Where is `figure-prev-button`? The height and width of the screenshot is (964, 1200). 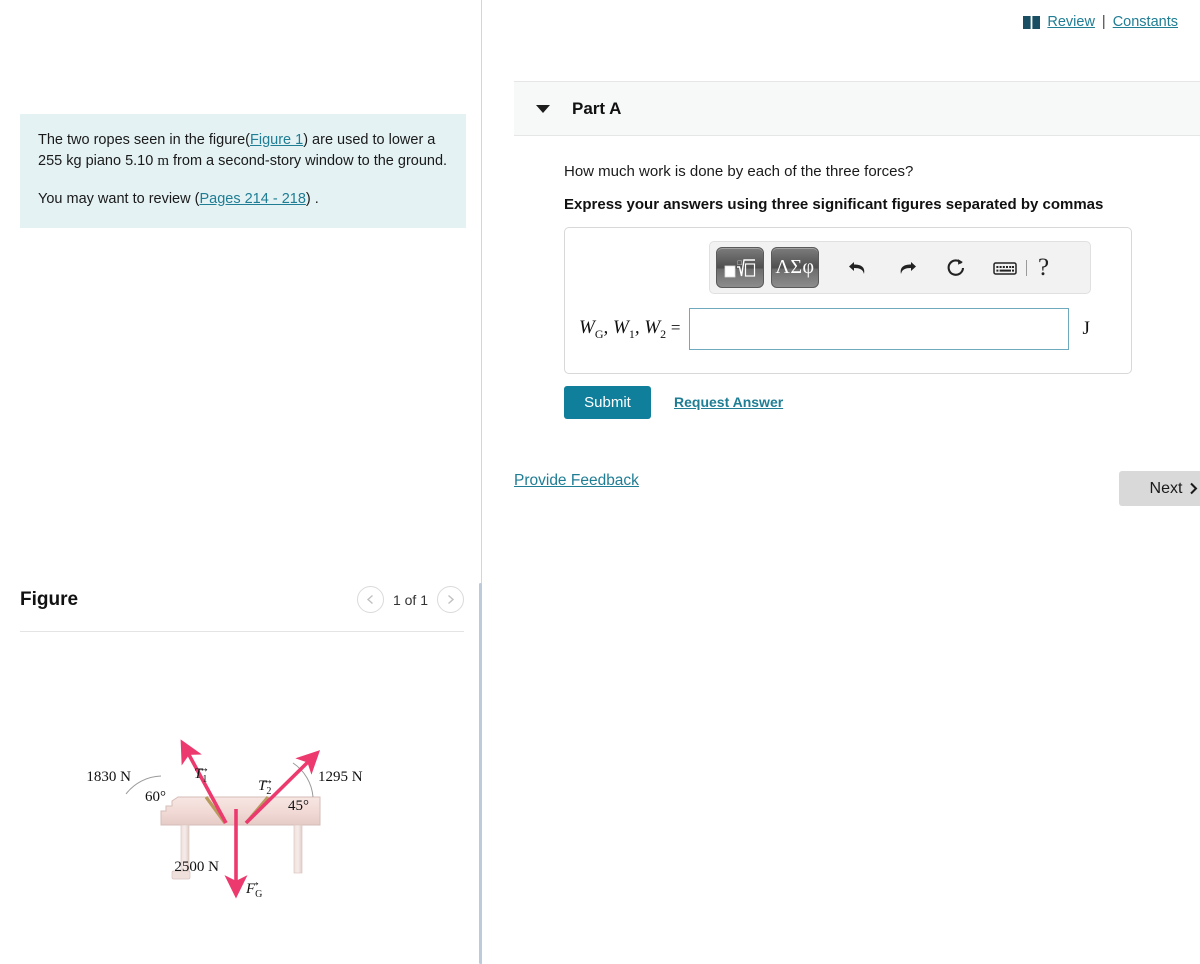 figure-prev-button is located at coordinates (370, 599).